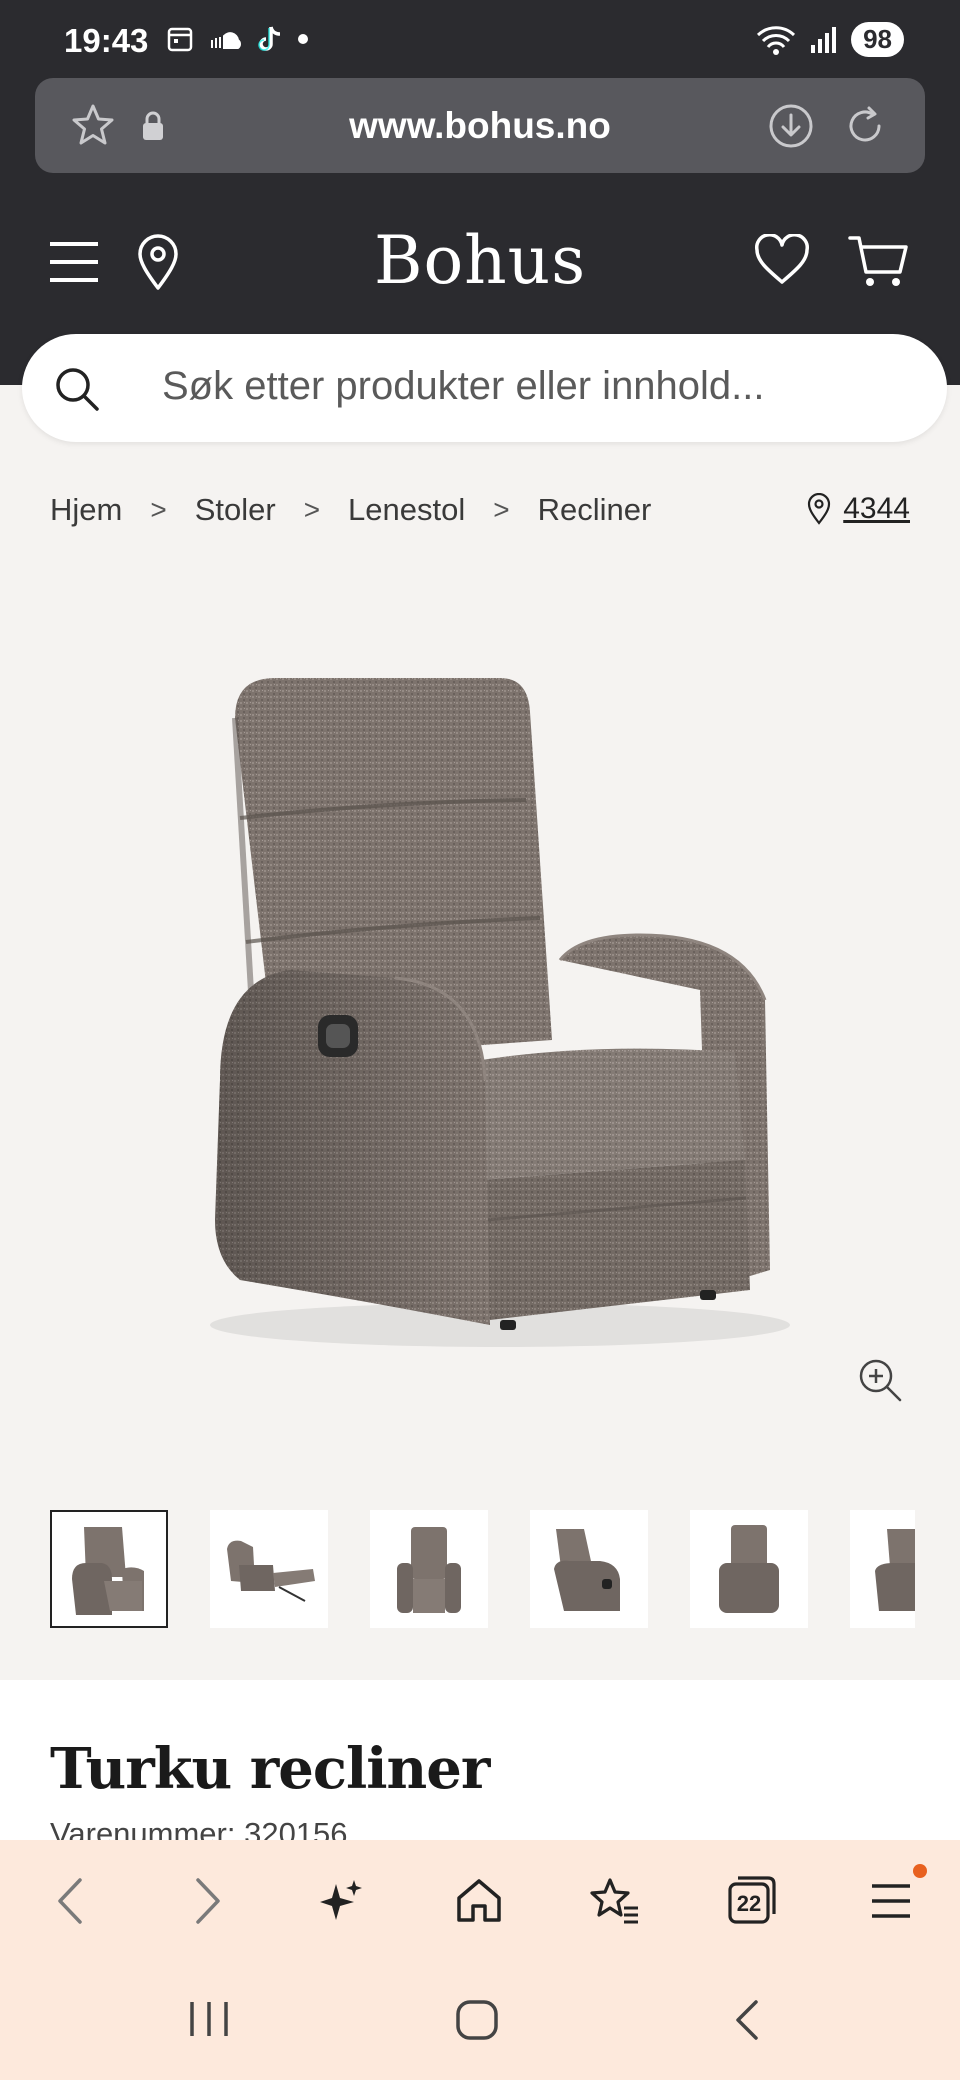 The image size is (960, 2080). I want to click on recent-apps-icon, so click(209, 2019).